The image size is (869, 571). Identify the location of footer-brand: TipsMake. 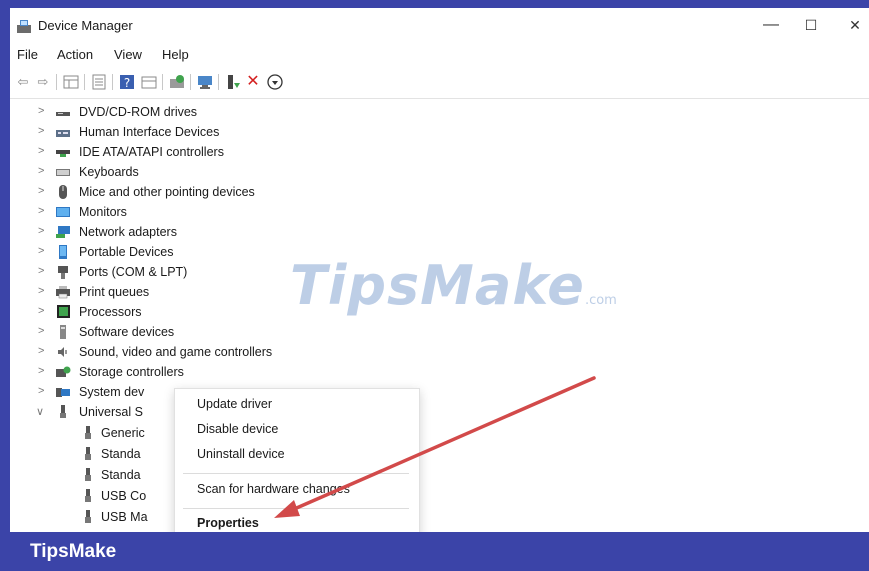
(73, 551).